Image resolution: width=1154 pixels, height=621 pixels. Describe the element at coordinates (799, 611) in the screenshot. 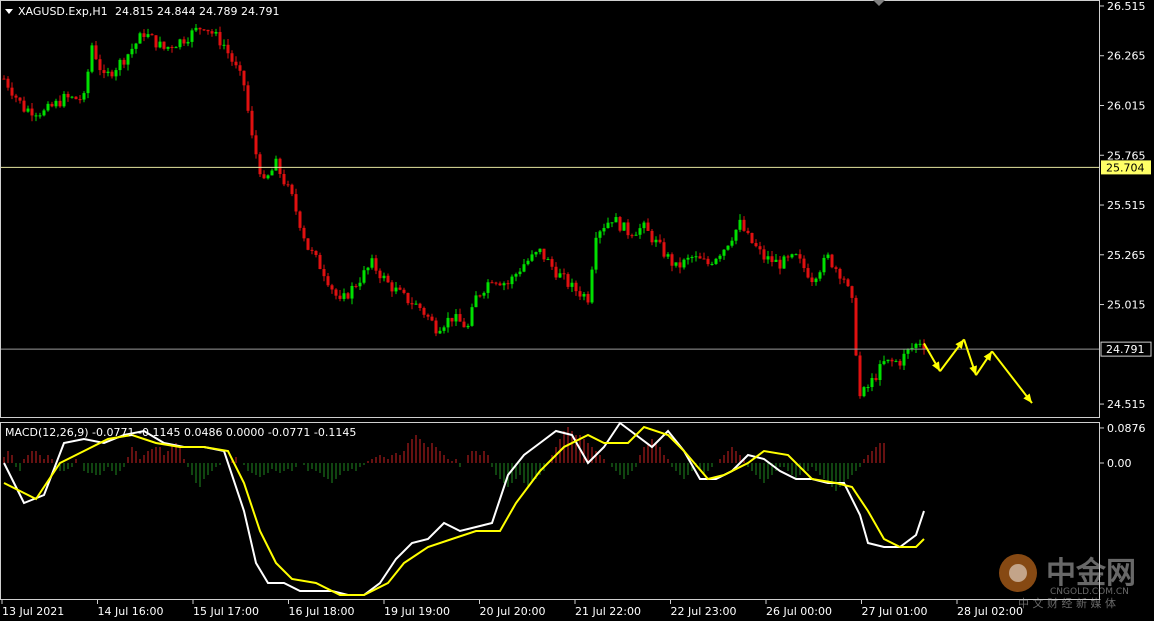

I see `time-tick-label: 26 Jul 00:00` at that location.